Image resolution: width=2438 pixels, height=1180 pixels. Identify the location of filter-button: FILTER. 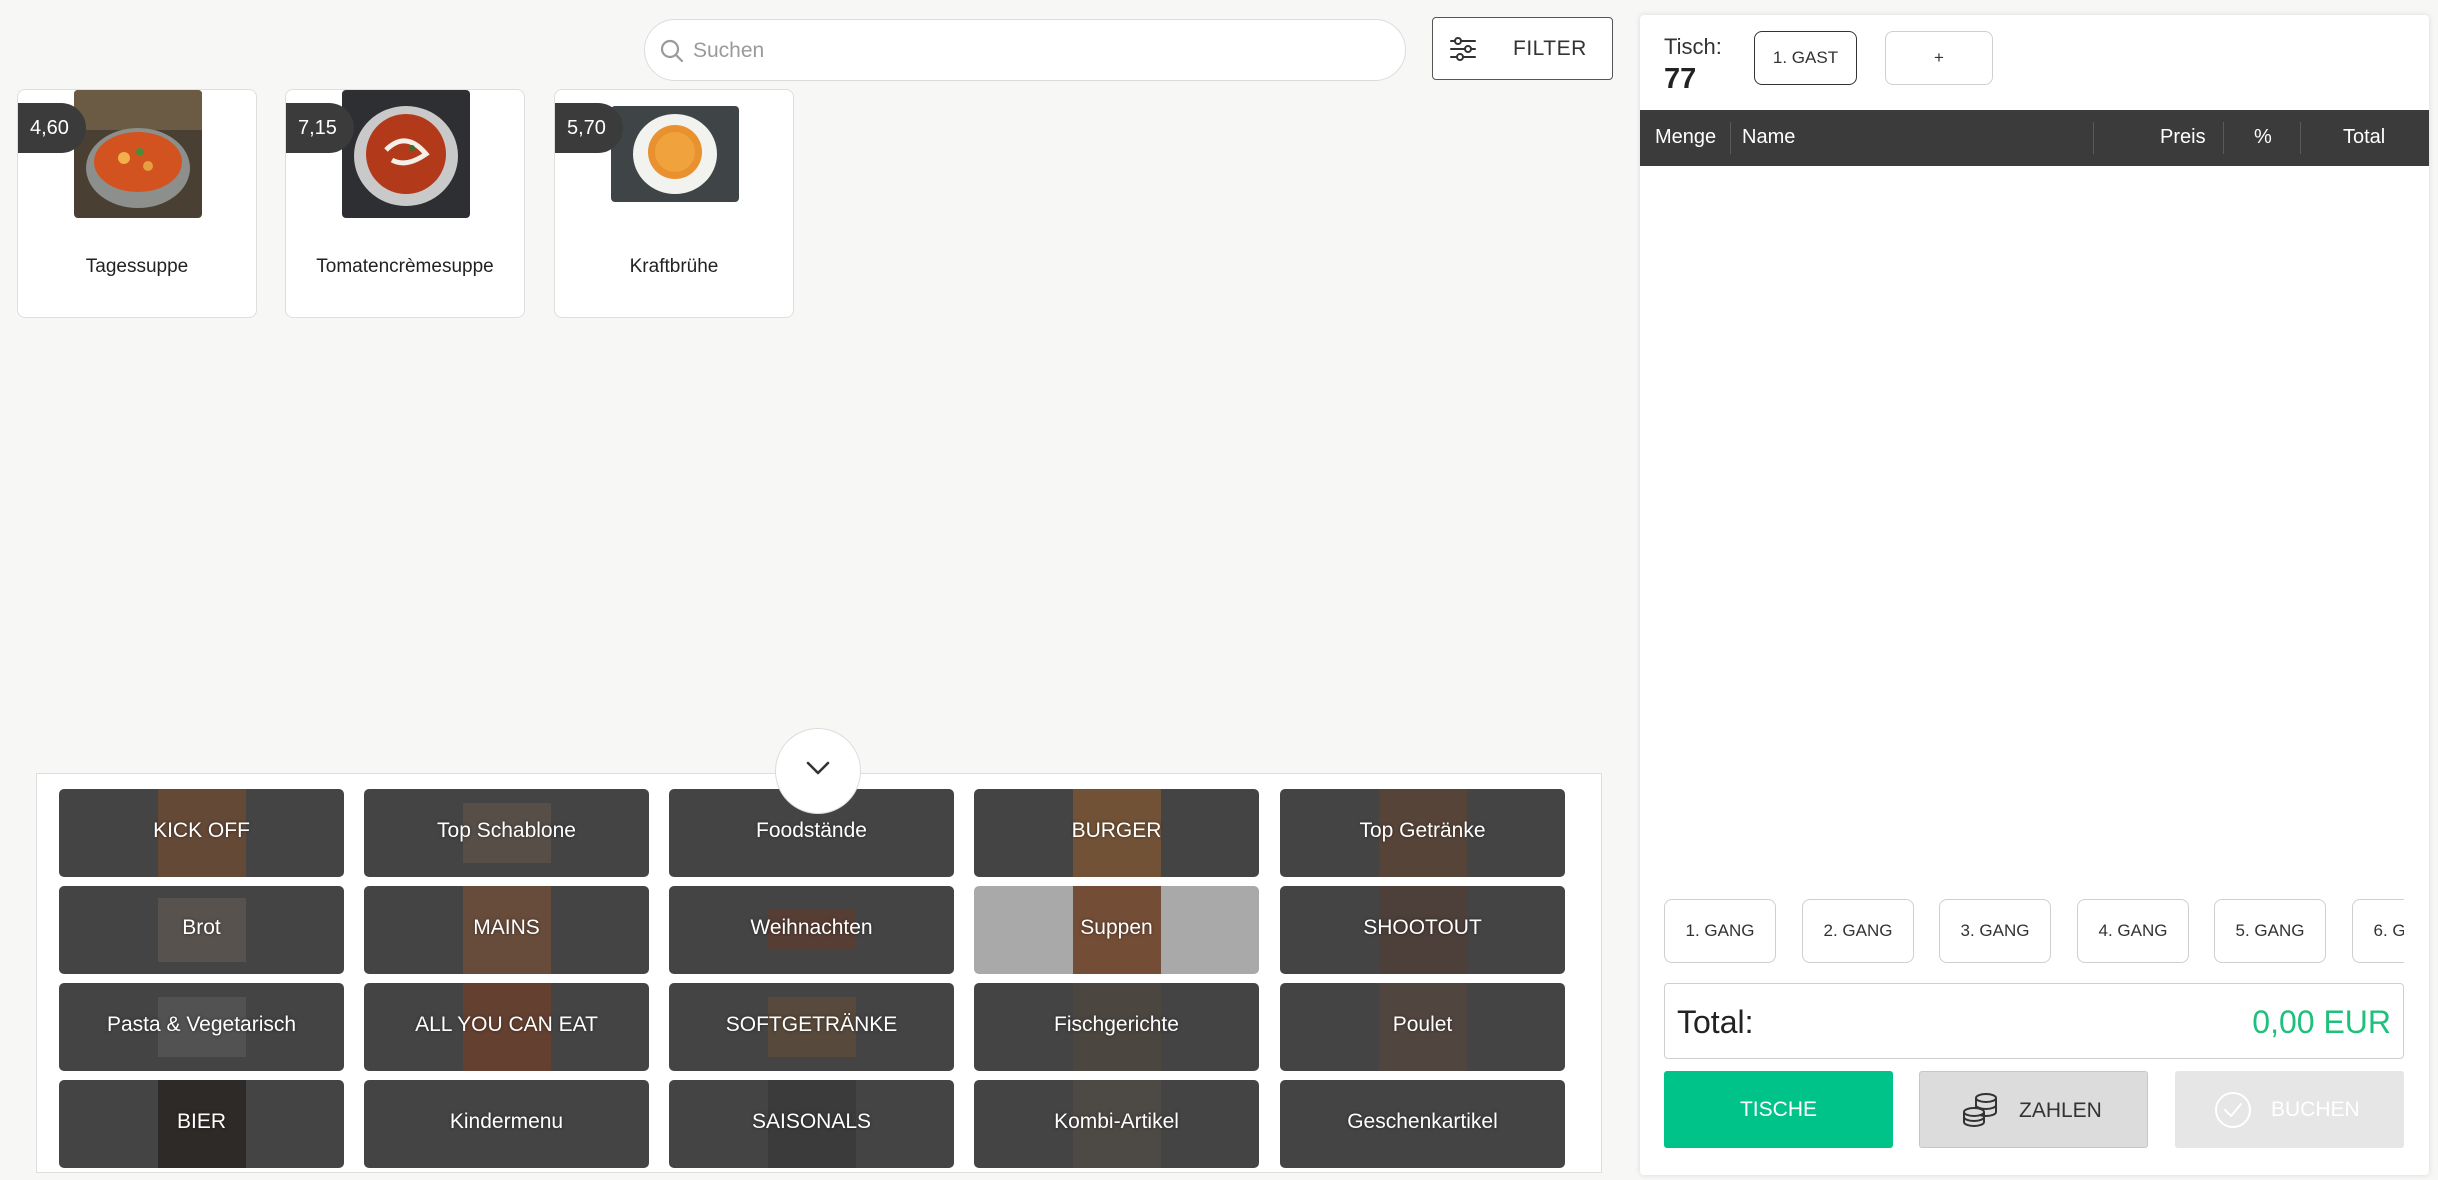
(1522, 48).